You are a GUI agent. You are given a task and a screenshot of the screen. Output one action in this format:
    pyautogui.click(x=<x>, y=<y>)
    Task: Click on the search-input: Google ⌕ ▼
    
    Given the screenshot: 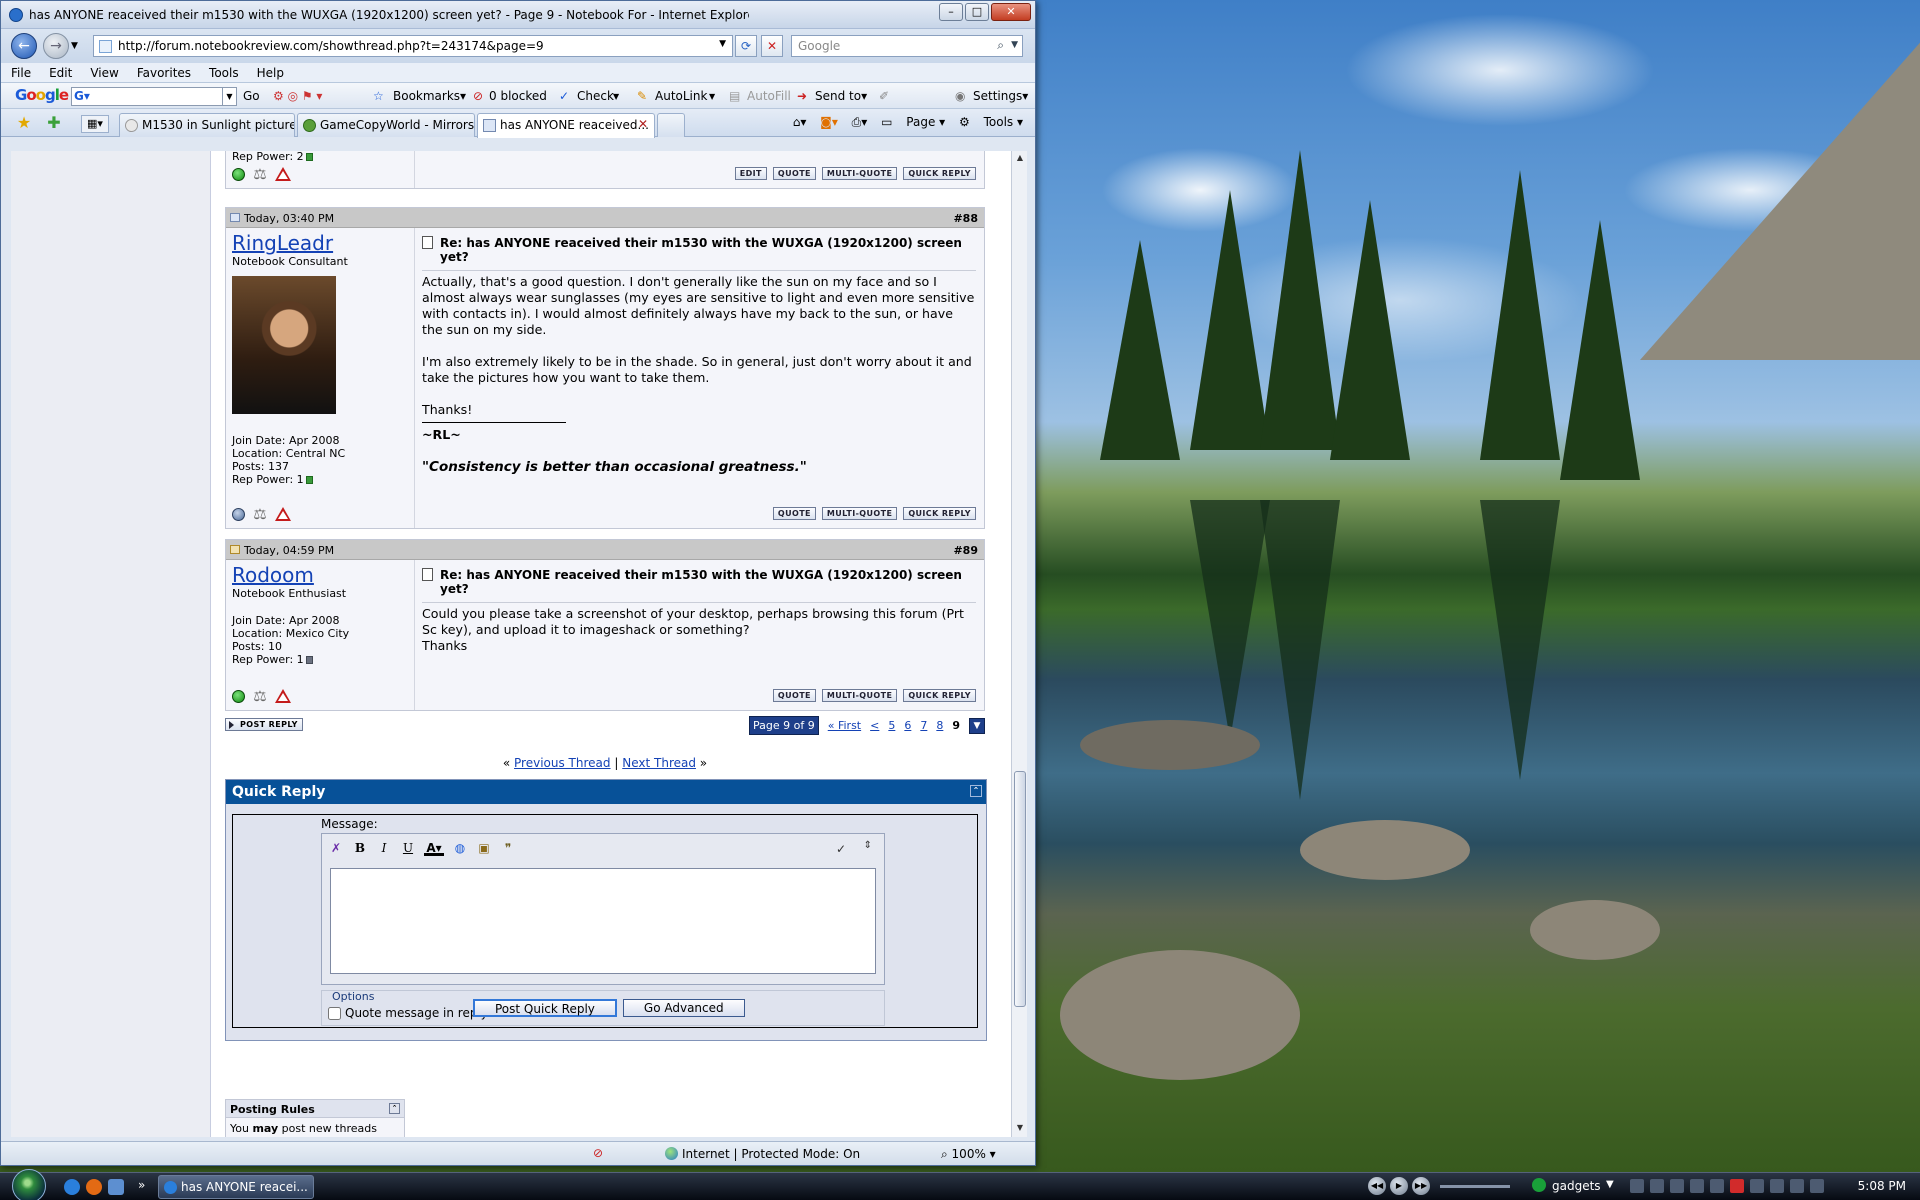 What is the action you would take?
    pyautogui.click(x=907, y=46)
    